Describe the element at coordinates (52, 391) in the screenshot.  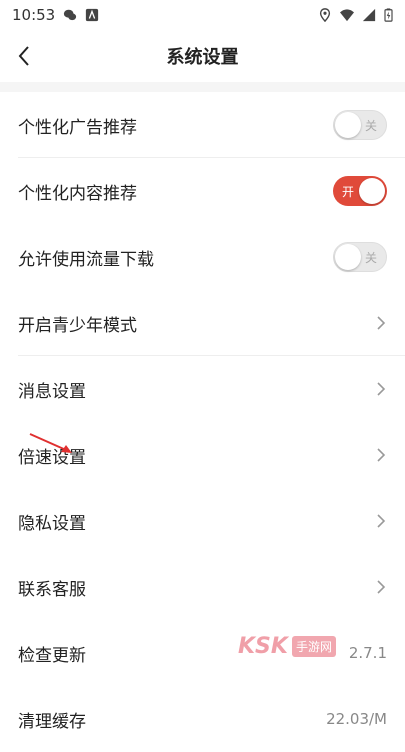
I see `setting-label: 消息设置` at that location.